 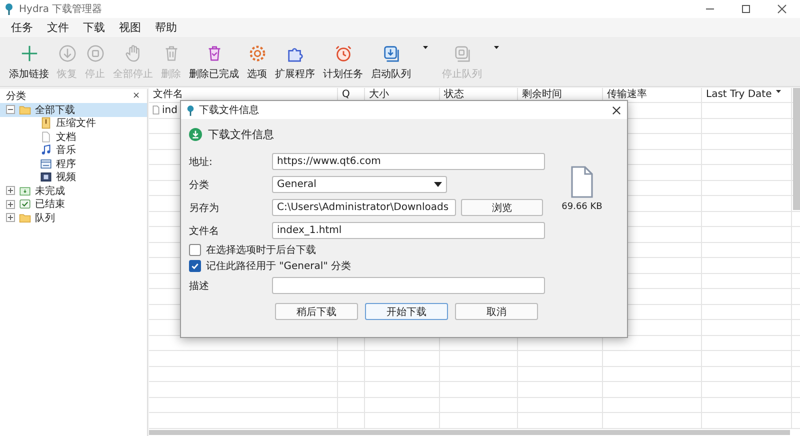 What do you see at coordinates (295, 59) in the screenshot?
I see `toolbar-button: 扩展程序` at bounding box center [295, 59].